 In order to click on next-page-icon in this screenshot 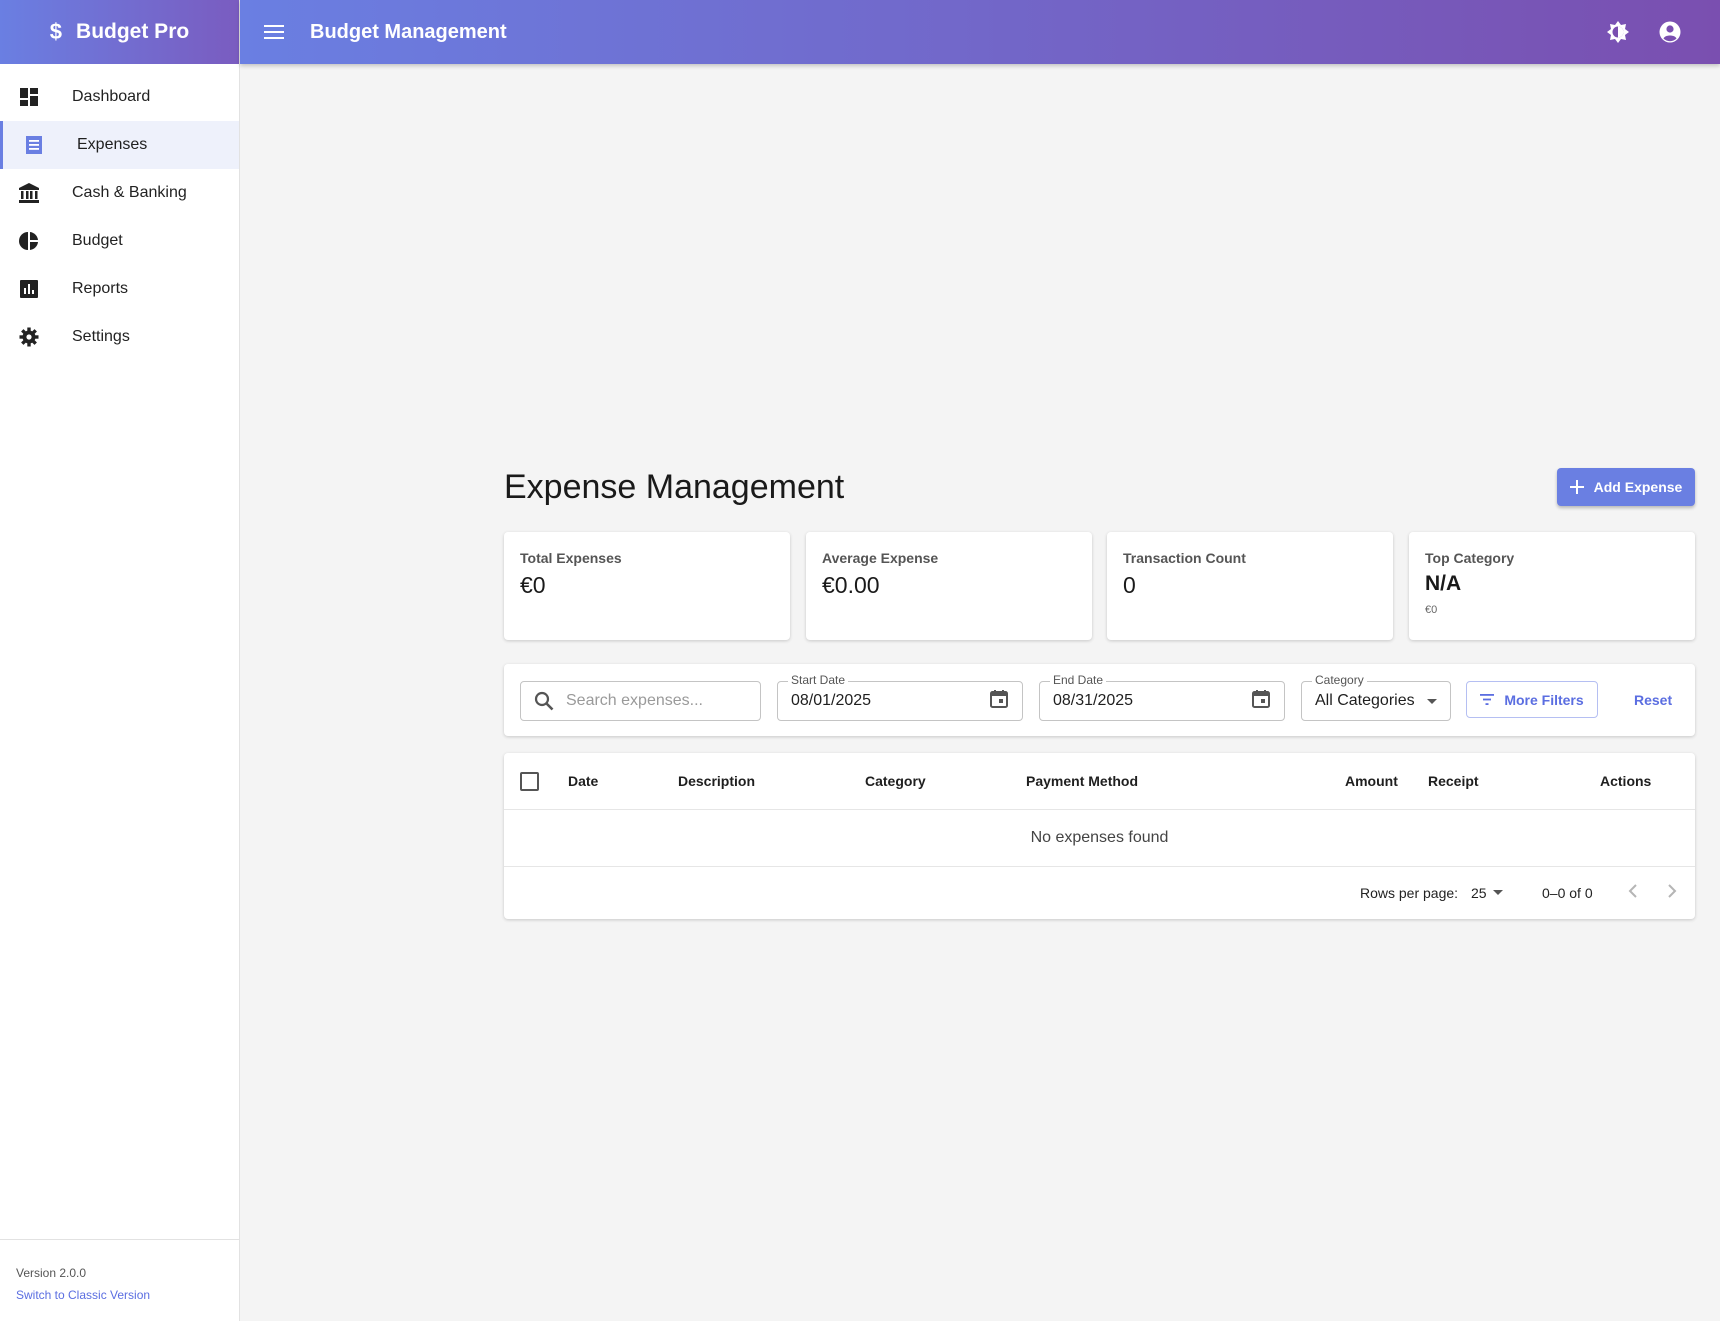, I will do `click(1672, 892)`.